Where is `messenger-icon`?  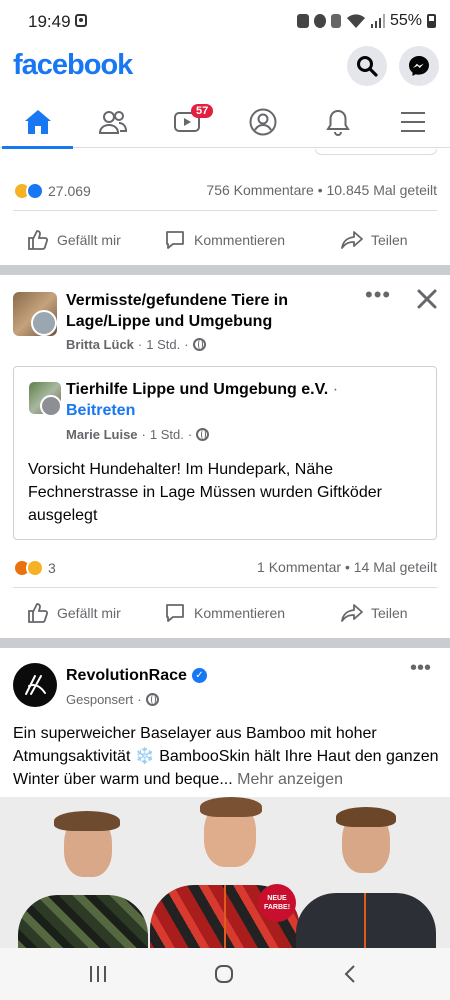 messenger-icon is located at coordinates (419, 66).